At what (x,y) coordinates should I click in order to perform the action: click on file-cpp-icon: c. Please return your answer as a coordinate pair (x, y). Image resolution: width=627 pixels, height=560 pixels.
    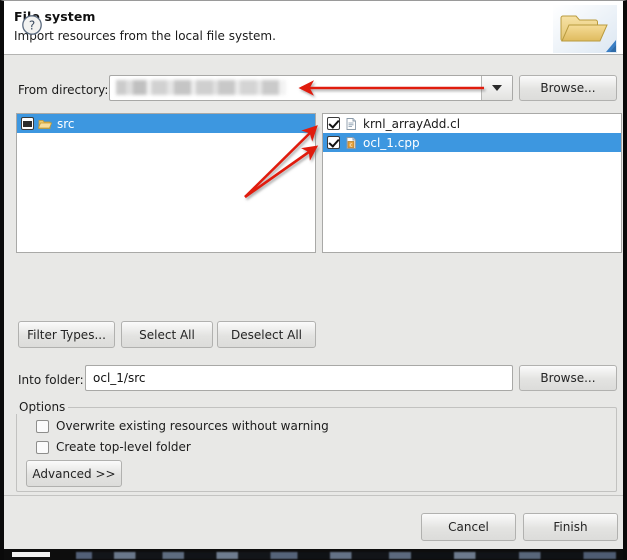
    Looking at the image, I should click on (351, 143).